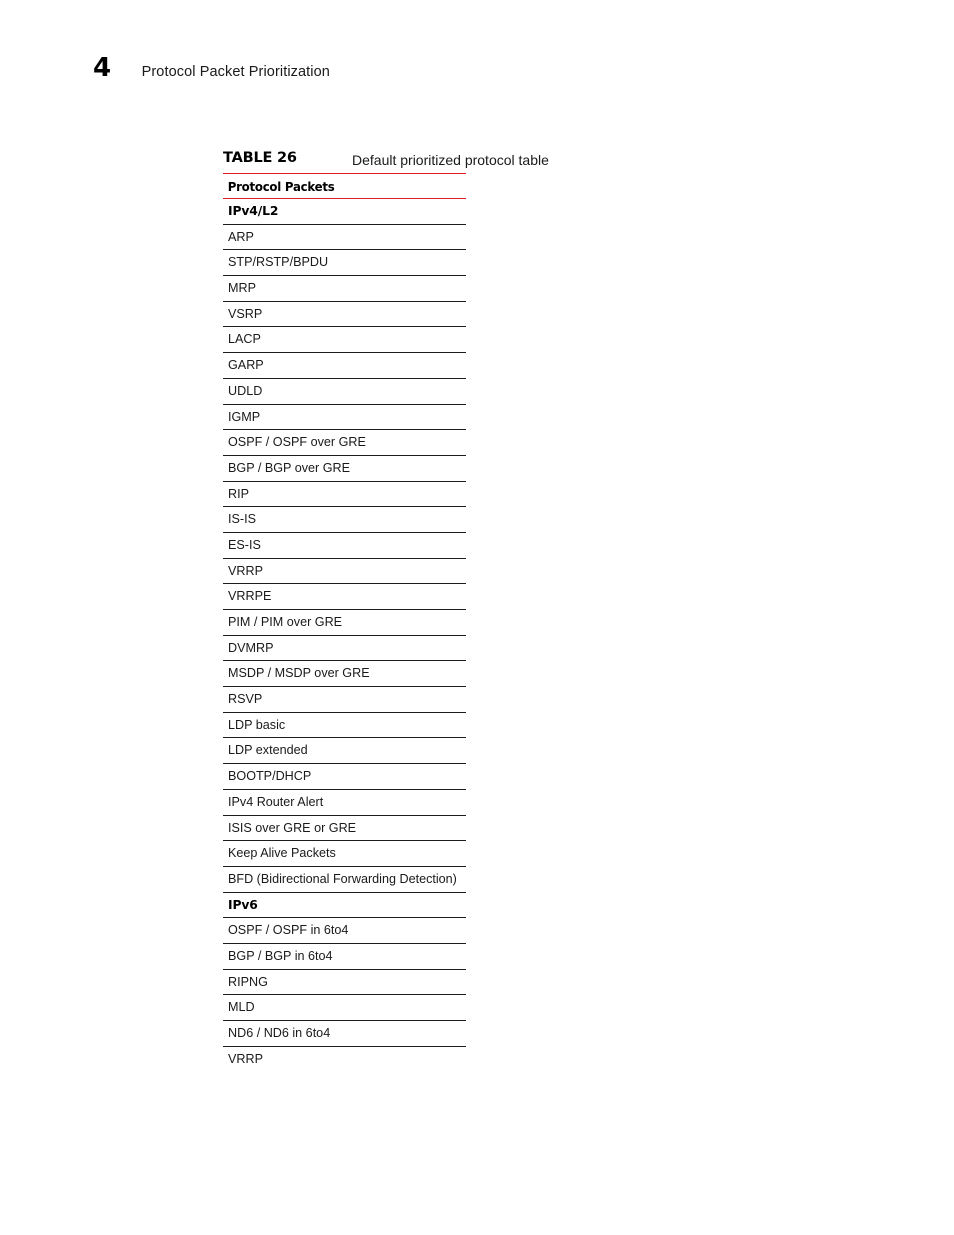 This screenshot has height=1235, width=954. I want to click on table-row: BOOTP/DHCP, so click(344, 777).